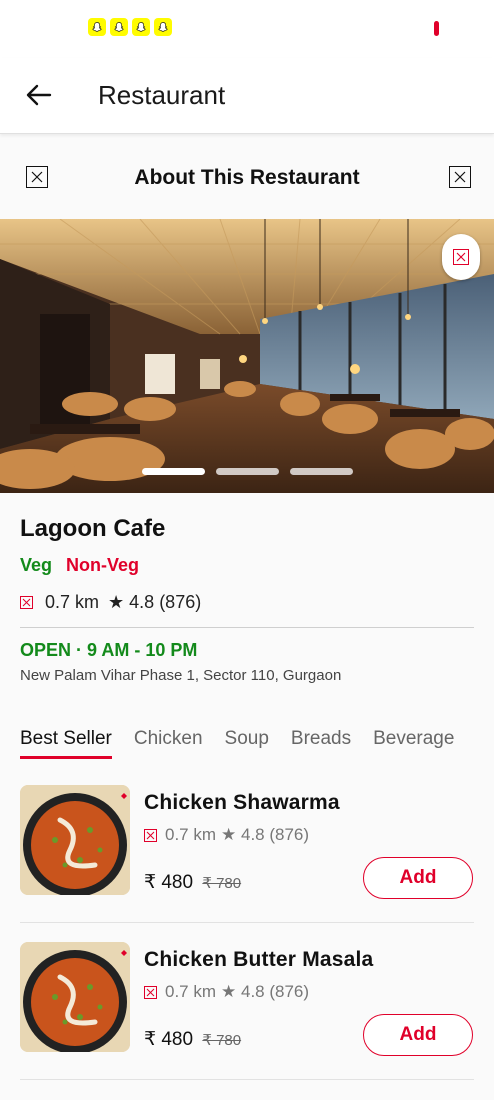 This screenshot has height=1100, width=494. Describe the element at coordinates (109, 650) in the screenshot. I see `opening-hours: OPEN · 9 AM - 10 PM` at that location.